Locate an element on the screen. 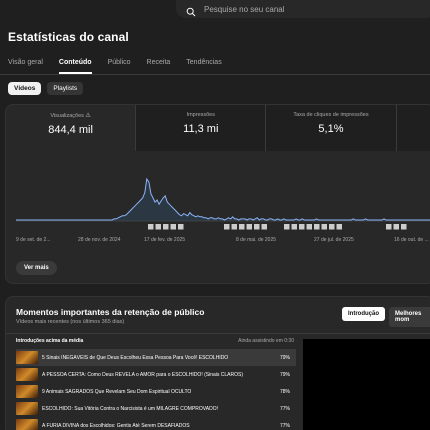  metric-ctr-value: 5,1% is located at coordinates (331, 129).